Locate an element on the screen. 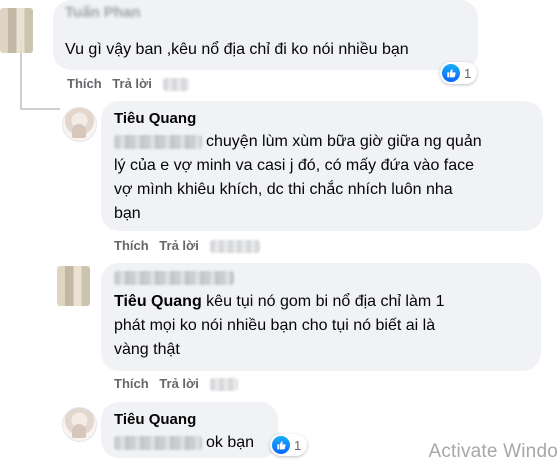 The image size is (558, 465). comment-text: ok bạn is located at coordinates (184, 443).